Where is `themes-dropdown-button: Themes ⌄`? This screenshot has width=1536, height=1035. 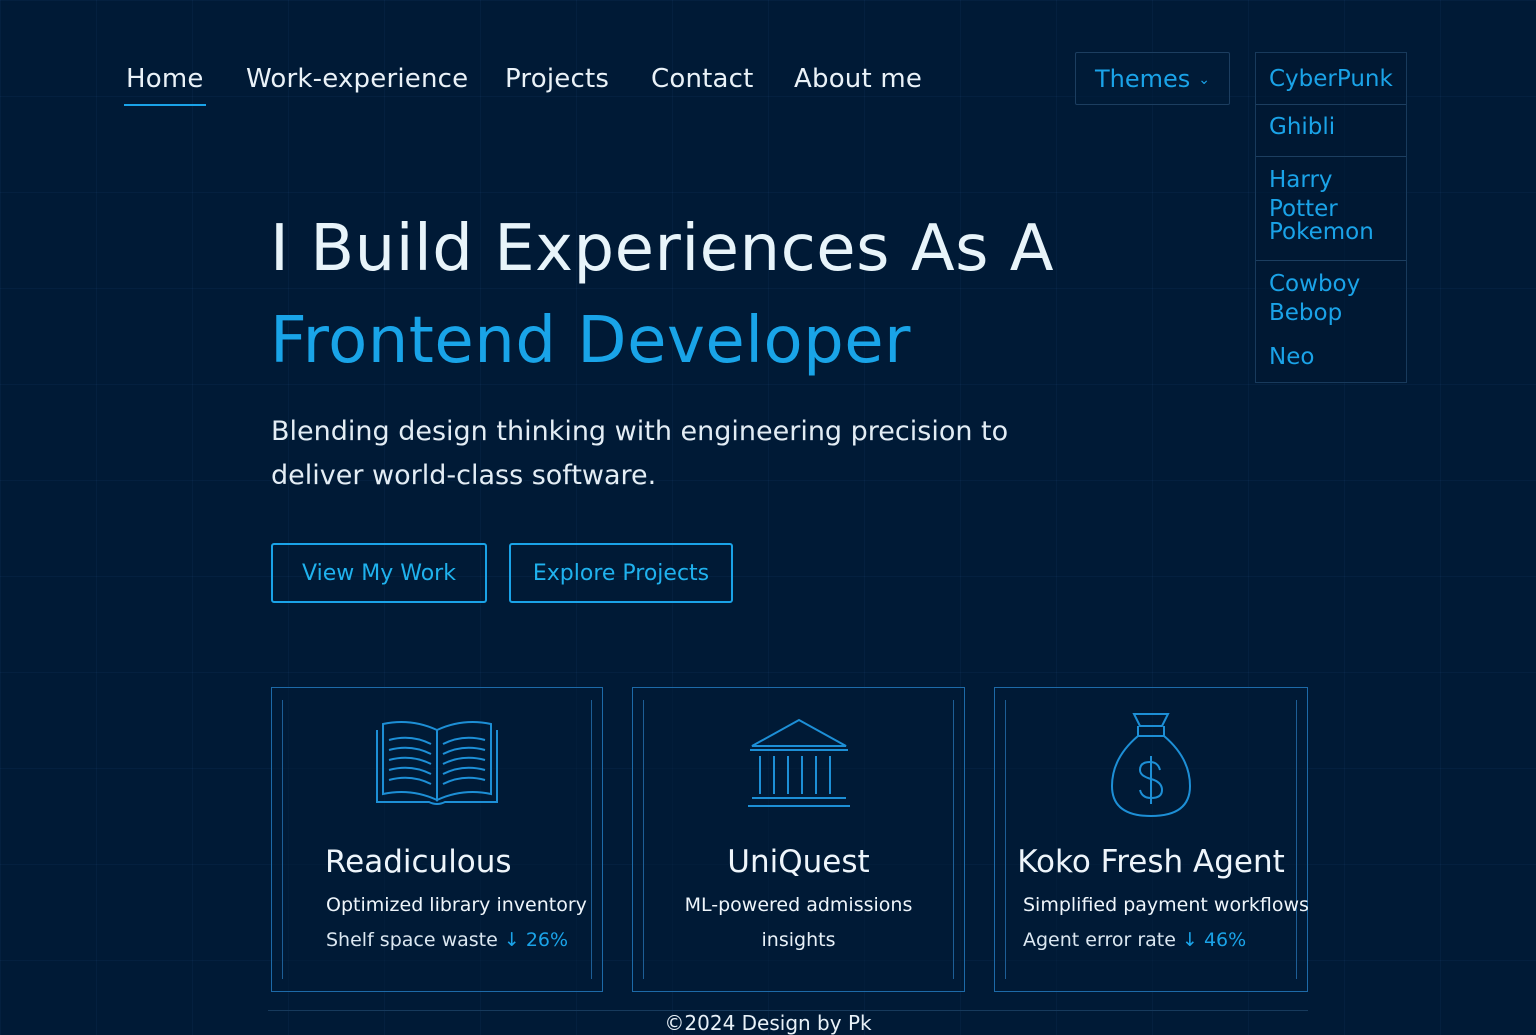 themes-dropdown-button: Themes ⌄ is located at coordinates (1152, 78).